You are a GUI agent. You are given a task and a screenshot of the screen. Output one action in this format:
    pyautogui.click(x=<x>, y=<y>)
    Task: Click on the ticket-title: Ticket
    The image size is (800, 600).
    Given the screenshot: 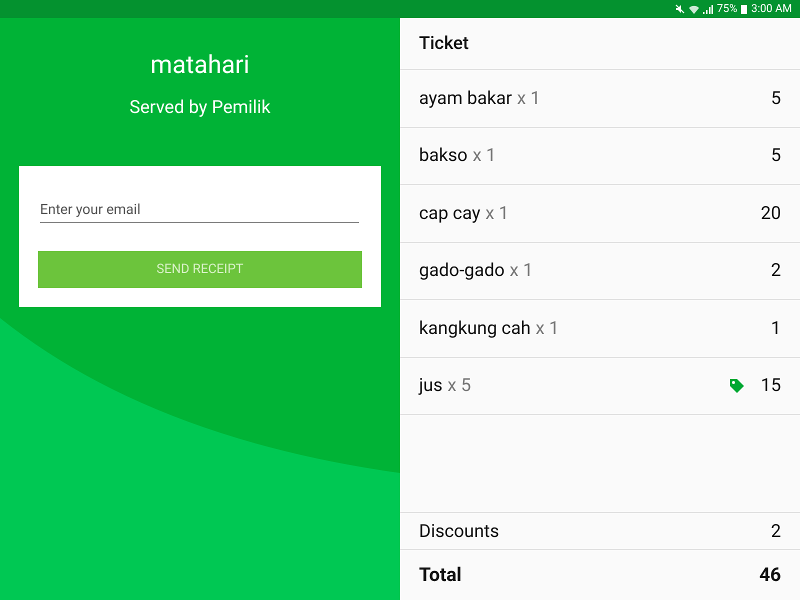 What is the action you would take?
    pyautogui.click(x=600, y=44)
    